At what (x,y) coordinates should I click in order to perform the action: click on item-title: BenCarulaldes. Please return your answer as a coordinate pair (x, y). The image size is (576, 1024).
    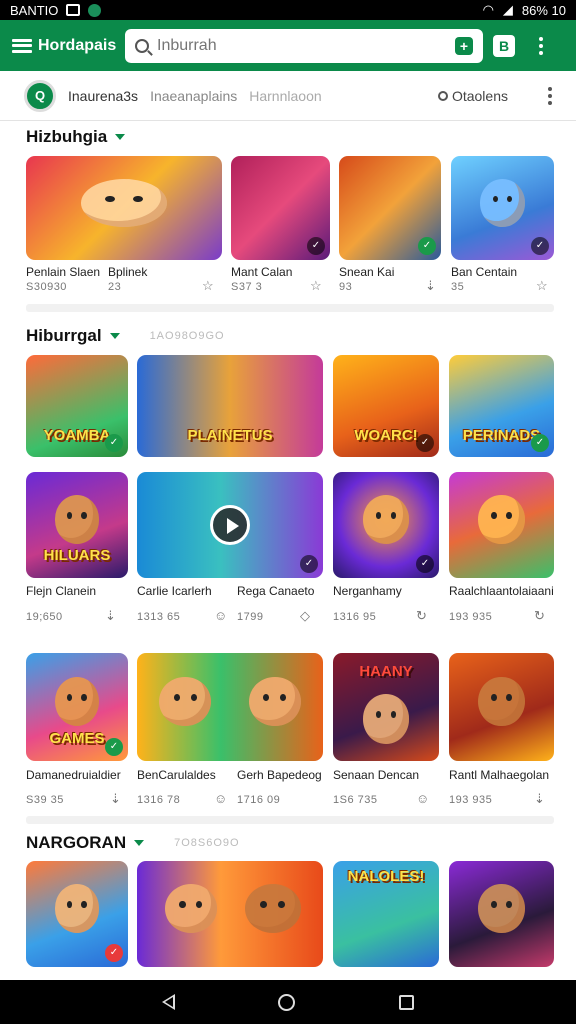
    Looking at the image, I should click on (176, 775).